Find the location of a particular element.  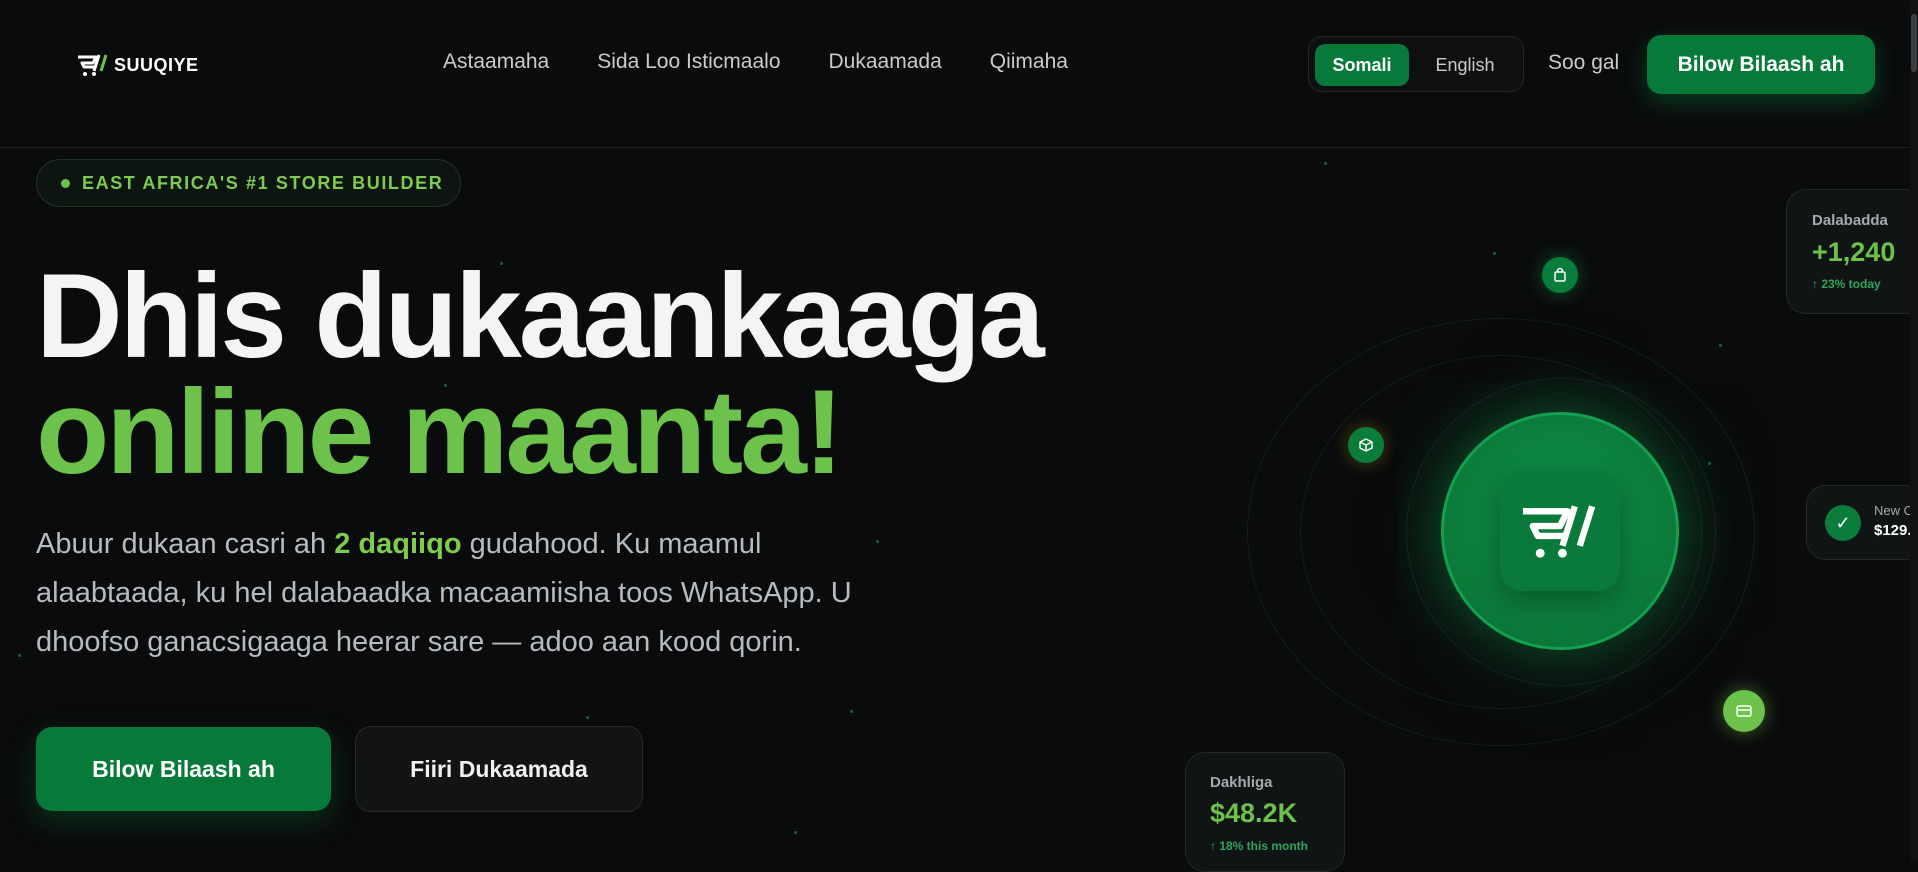

scrollbar-thumb is located at coordinates (1914, 43).